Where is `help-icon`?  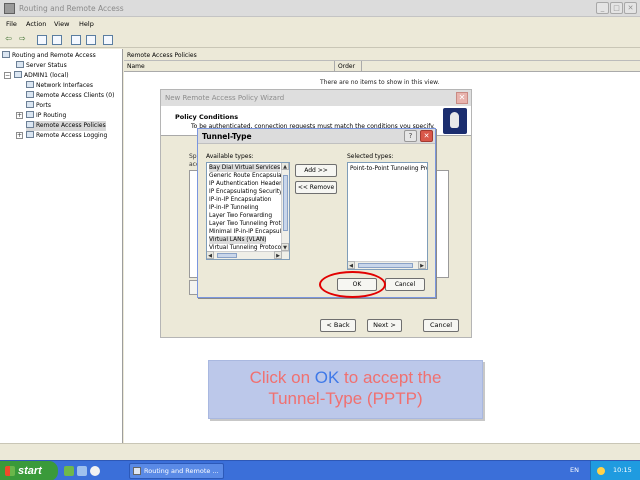
help-icon is located at coordinates (91, 40).